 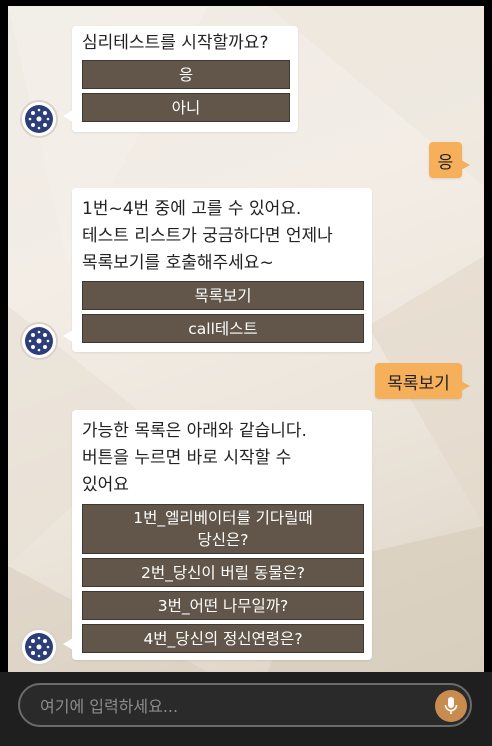 I want to click on option-button-test-3: 3번_어떤 나무일까?, so click(x=223, y=605).